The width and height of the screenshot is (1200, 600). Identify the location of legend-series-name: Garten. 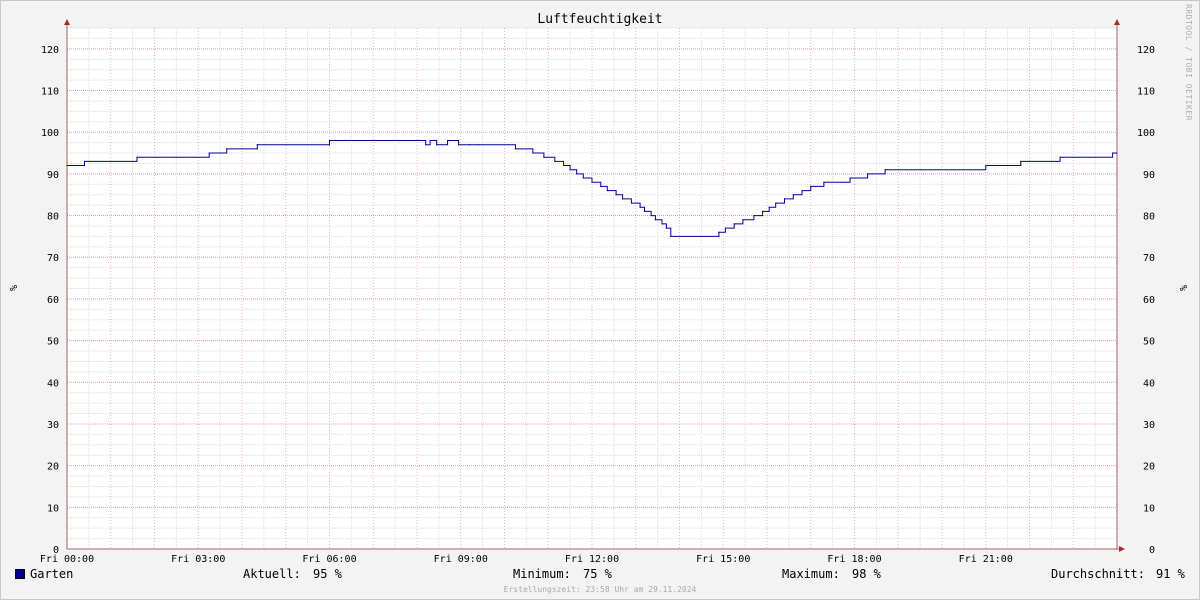
(52, 574).